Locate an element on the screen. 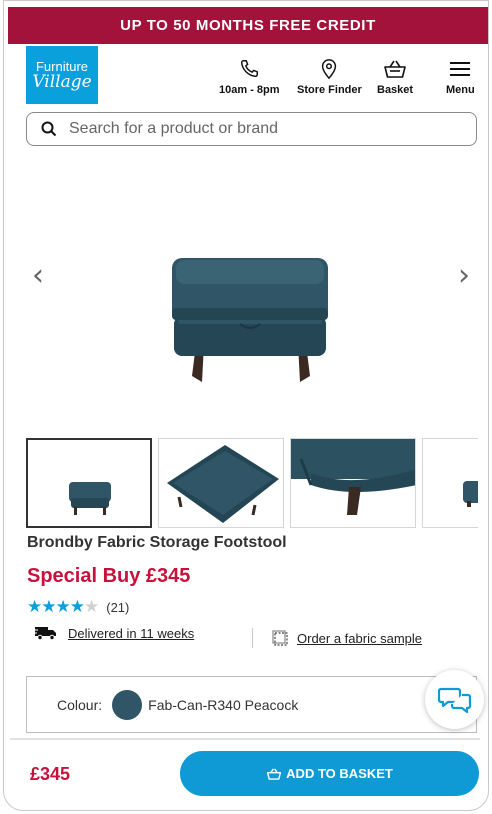  thumbnail-strip is located at coordinates (252, 484).